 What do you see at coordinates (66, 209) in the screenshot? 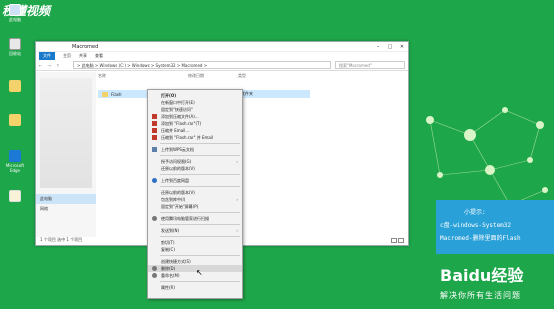
I see `sidebar-item-network: 网络` at bounding box center [66, 209].